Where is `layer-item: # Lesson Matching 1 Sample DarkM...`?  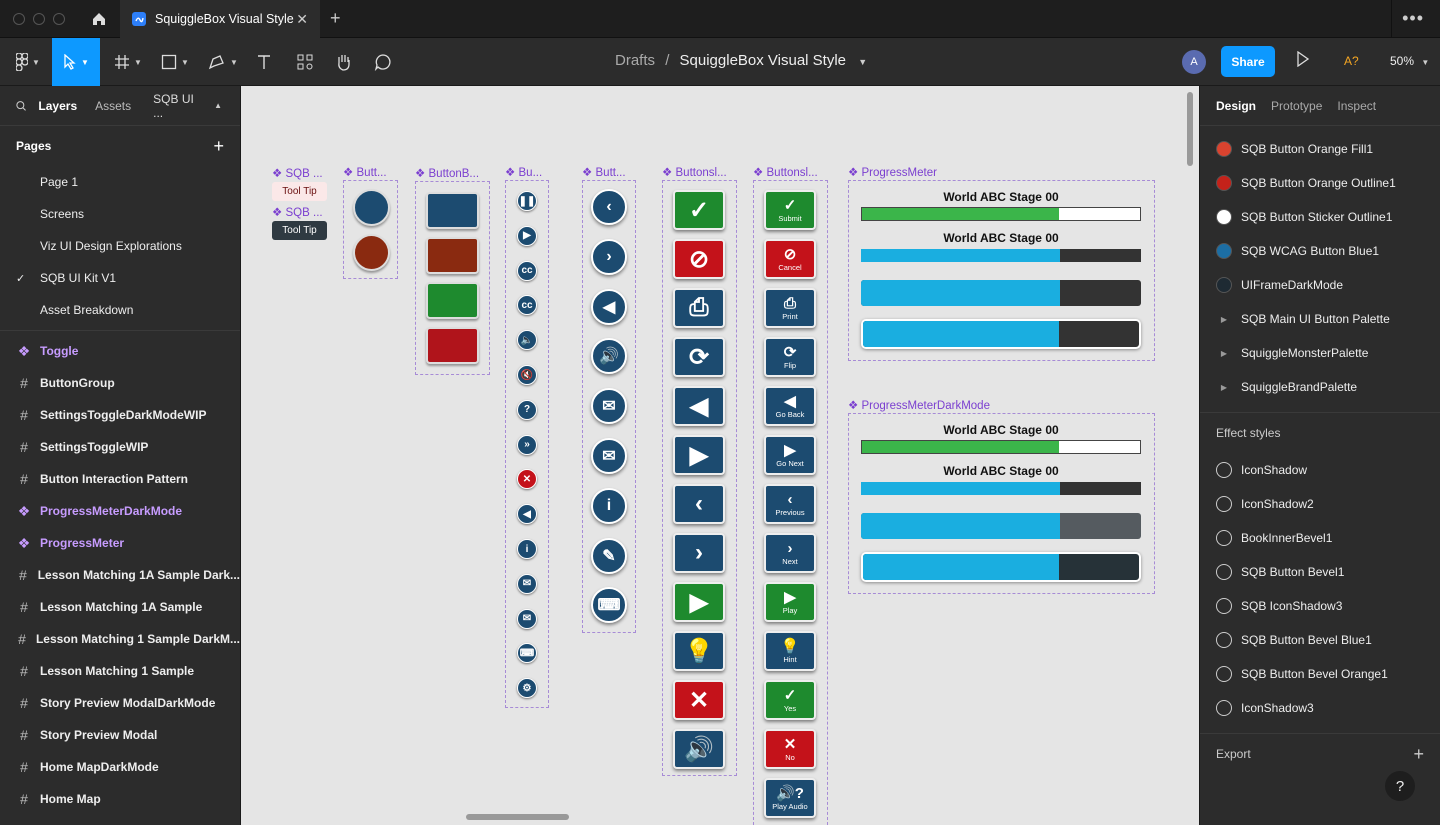
layer-item: # Lesson Matching 1 Sample DarkM... is located at coordinates (120, 639).